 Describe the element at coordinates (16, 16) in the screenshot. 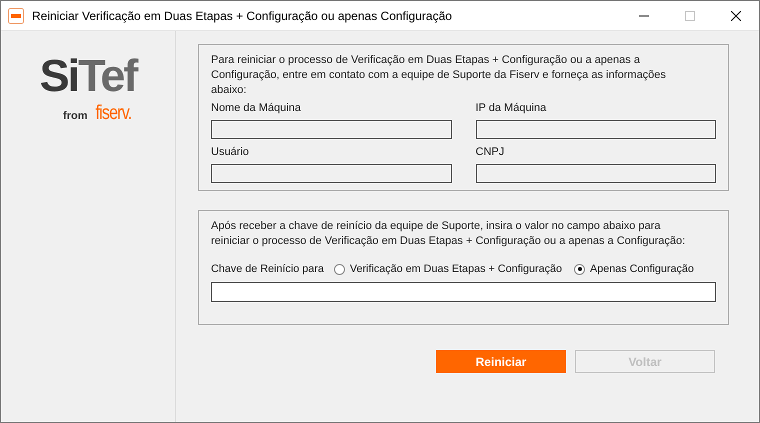

I see `app-icon` at that location.